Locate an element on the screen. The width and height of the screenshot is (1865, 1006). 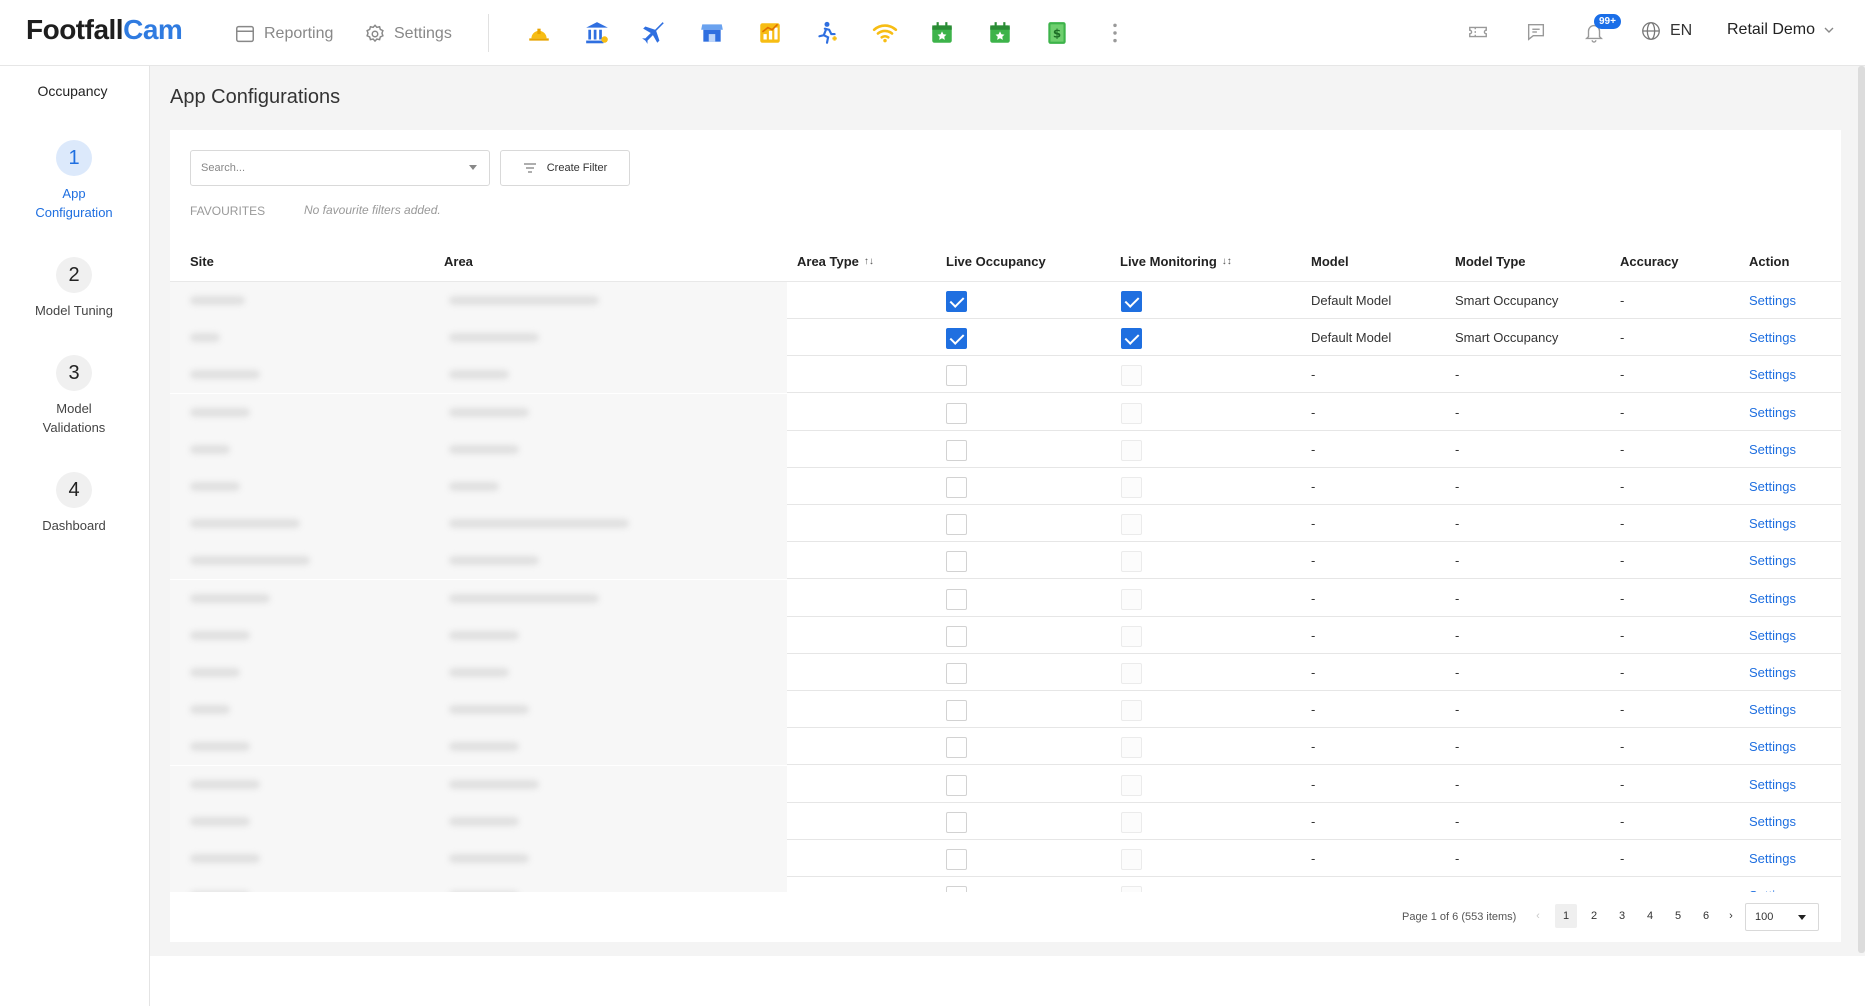
user-menu: Retail Demo is located at coordinates (1781, 30).